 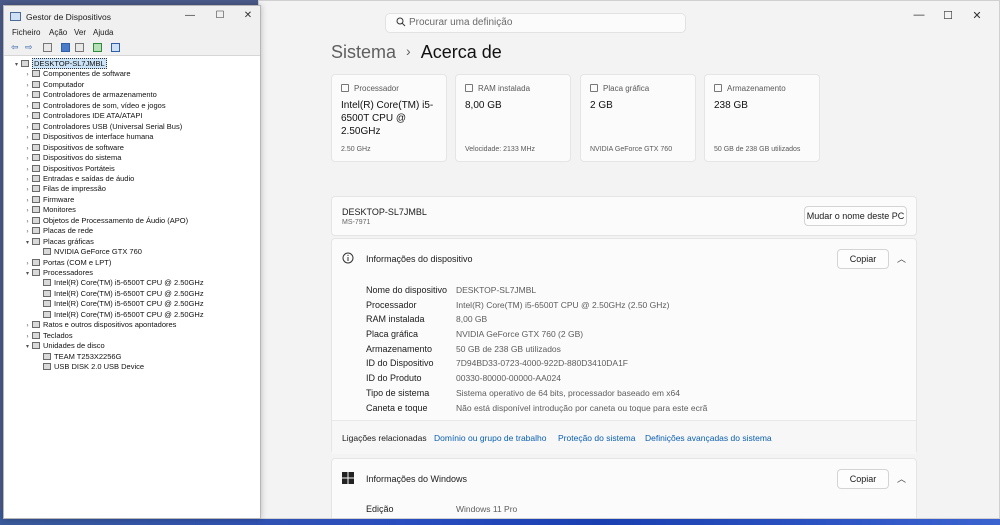 I want to click on tree-category: › Componentes de software, so click(x=77, y=74).